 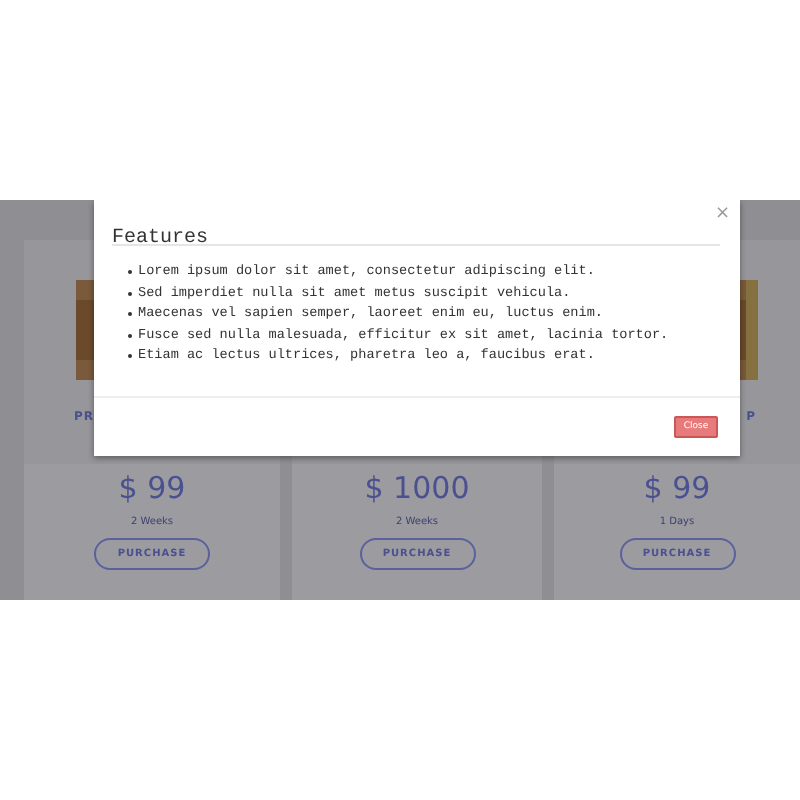 I want to click on price: $ 1000, so click(x=417, y=488).